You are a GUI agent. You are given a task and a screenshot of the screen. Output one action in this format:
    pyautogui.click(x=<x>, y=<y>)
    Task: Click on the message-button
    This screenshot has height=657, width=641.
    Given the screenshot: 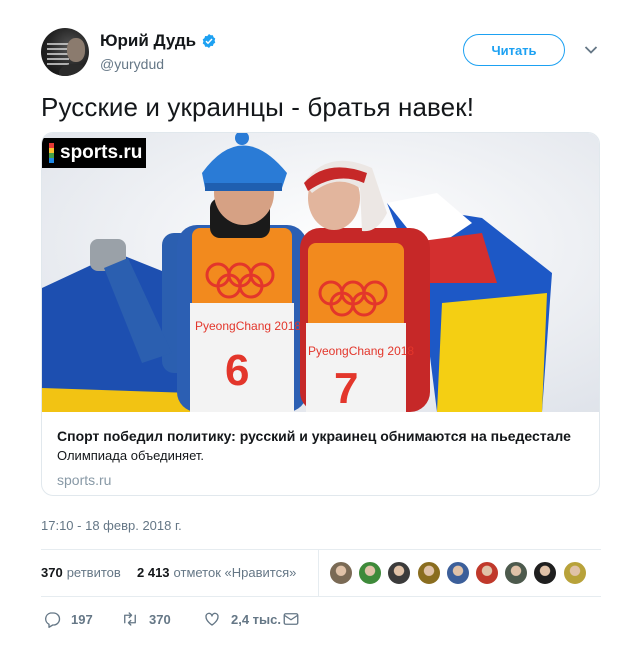 What is the action you would take?
    pyautogui.click(x=296, y=619)
    